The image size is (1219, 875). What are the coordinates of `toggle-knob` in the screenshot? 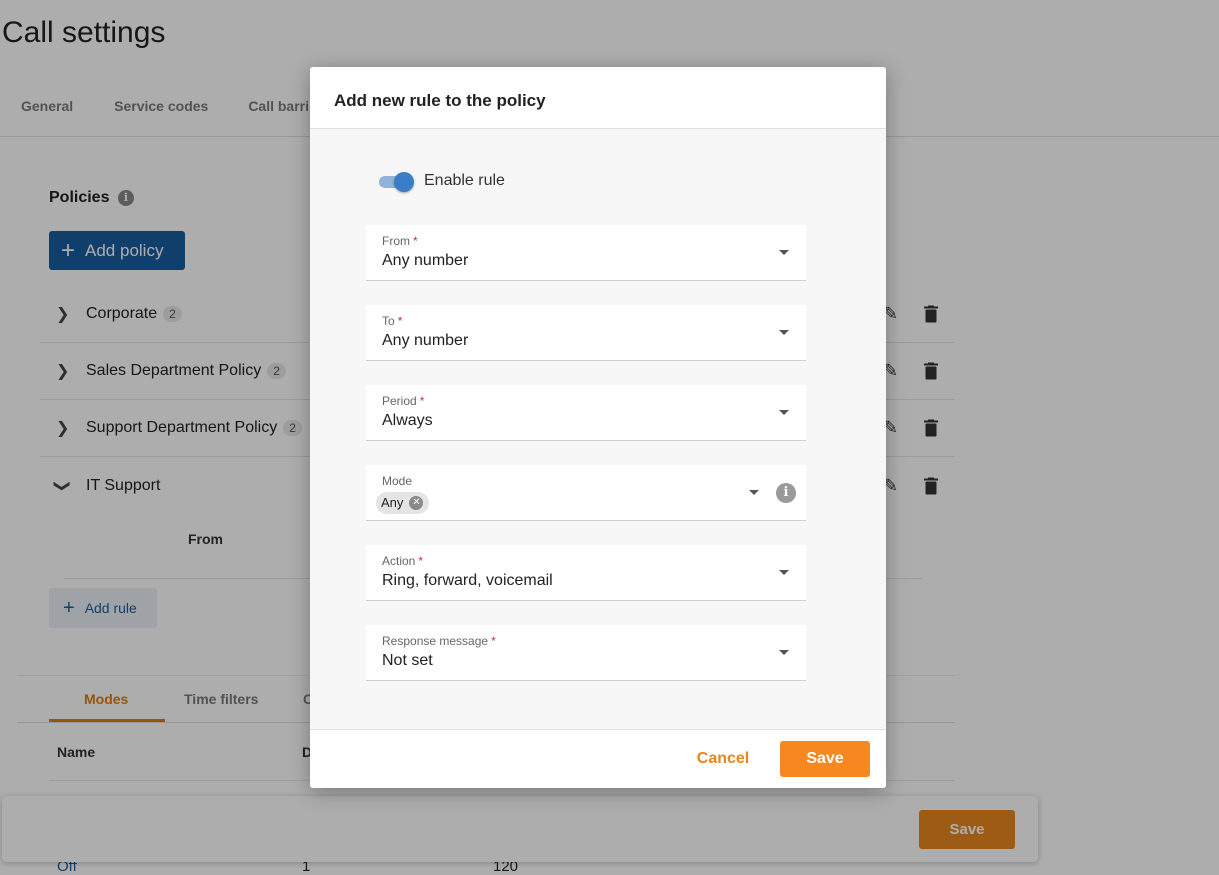 It's located at (404, 182).